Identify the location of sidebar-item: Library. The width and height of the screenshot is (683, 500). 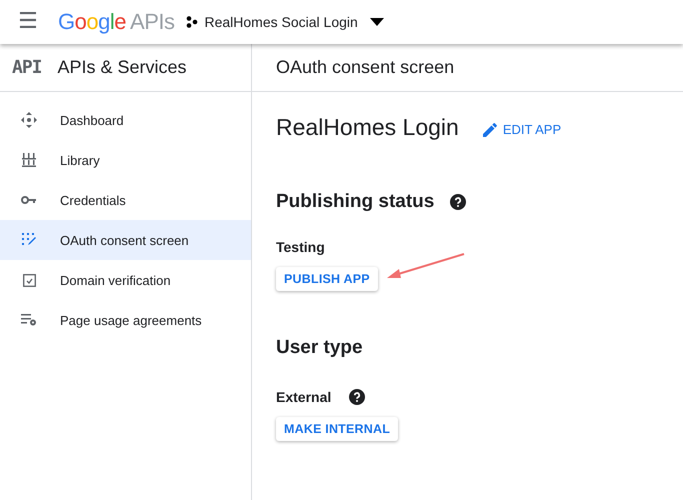
(125, 160).